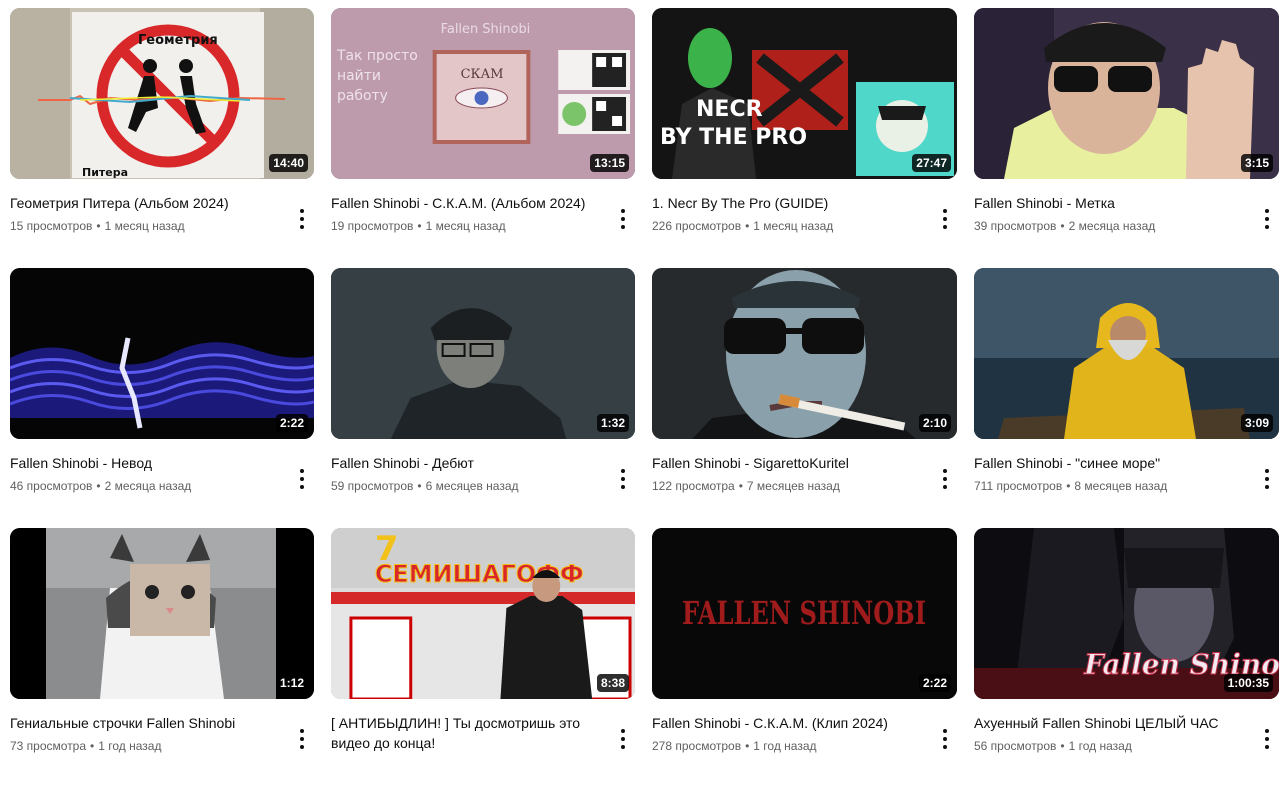 This screenshot has height=788, width=1287. Describe the element at coordinates (146, 463) in the screenshot. I see `video-title: Fallen Shinobi - Невод` at that location.